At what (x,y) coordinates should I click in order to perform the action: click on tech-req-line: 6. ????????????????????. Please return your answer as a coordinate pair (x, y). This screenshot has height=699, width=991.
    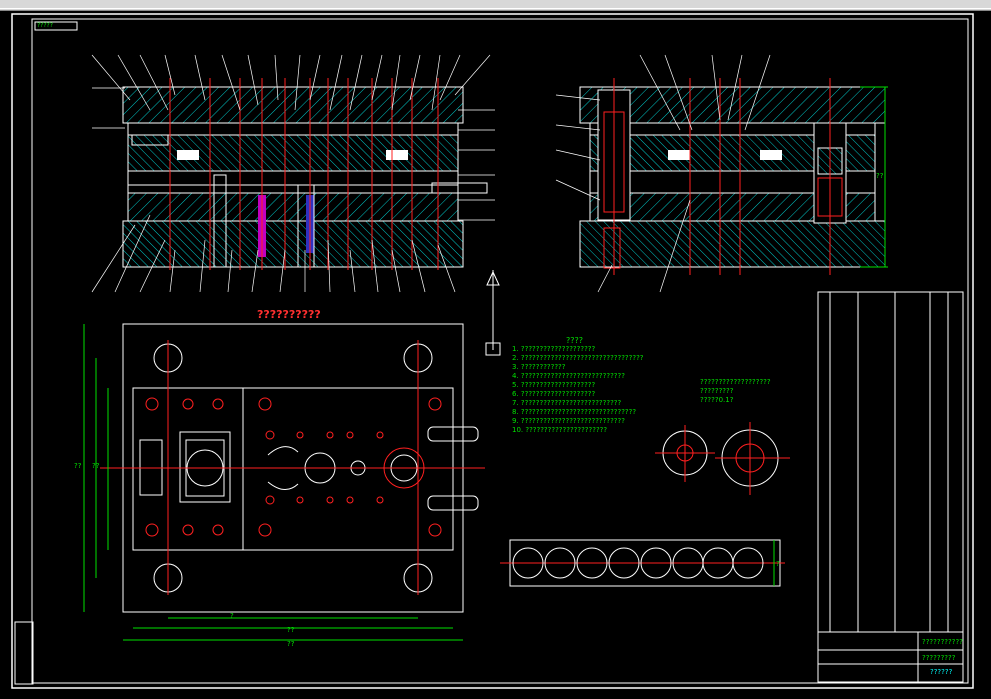
    Looking at the image, I should click on (554, 394).